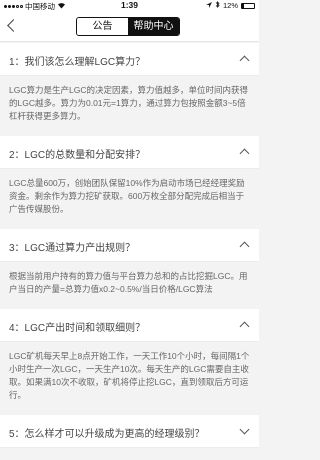  I want to click on faq-question: 1：我们该怎么理解LGC算力？, so click(77, 62).